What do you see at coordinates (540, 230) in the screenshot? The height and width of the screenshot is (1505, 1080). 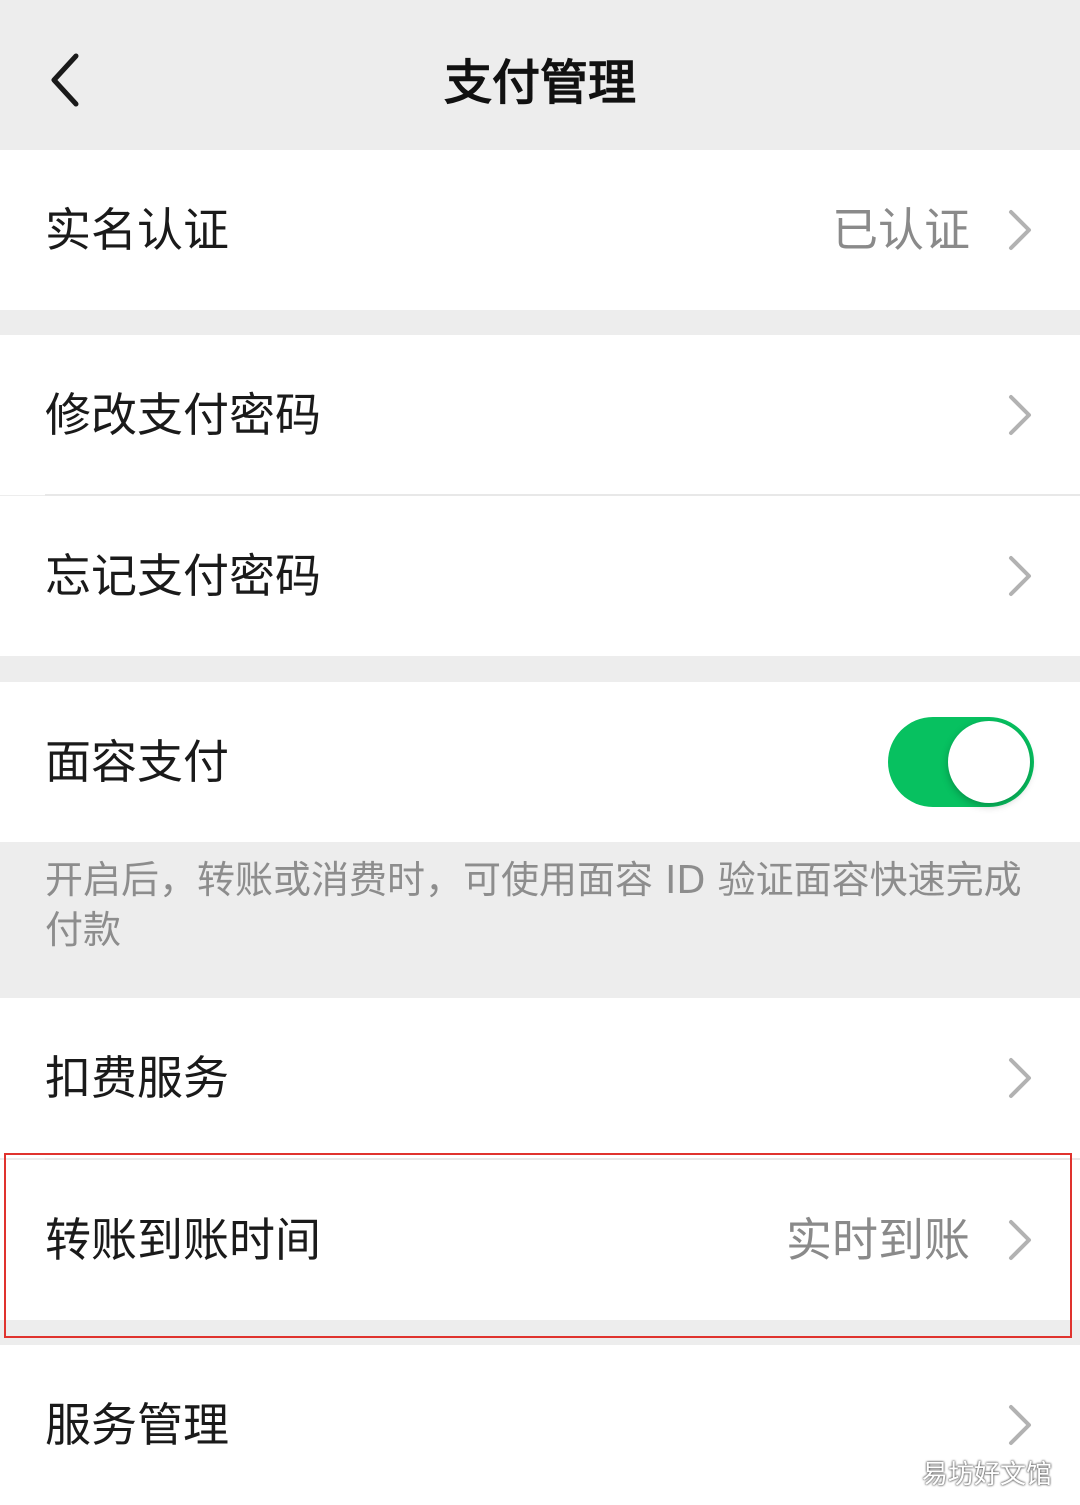 I see `cell-real-name-verification: 实名认证 已认证` at bounding box center [540, 230].